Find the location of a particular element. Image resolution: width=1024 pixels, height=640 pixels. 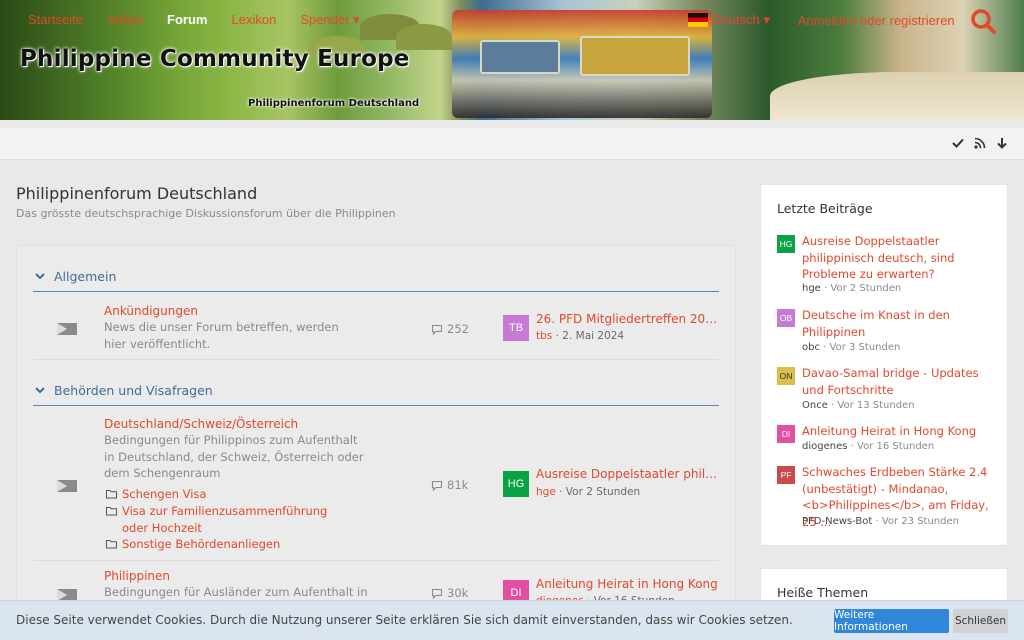

close-button: Schließen is located at coordinates (980, 621).